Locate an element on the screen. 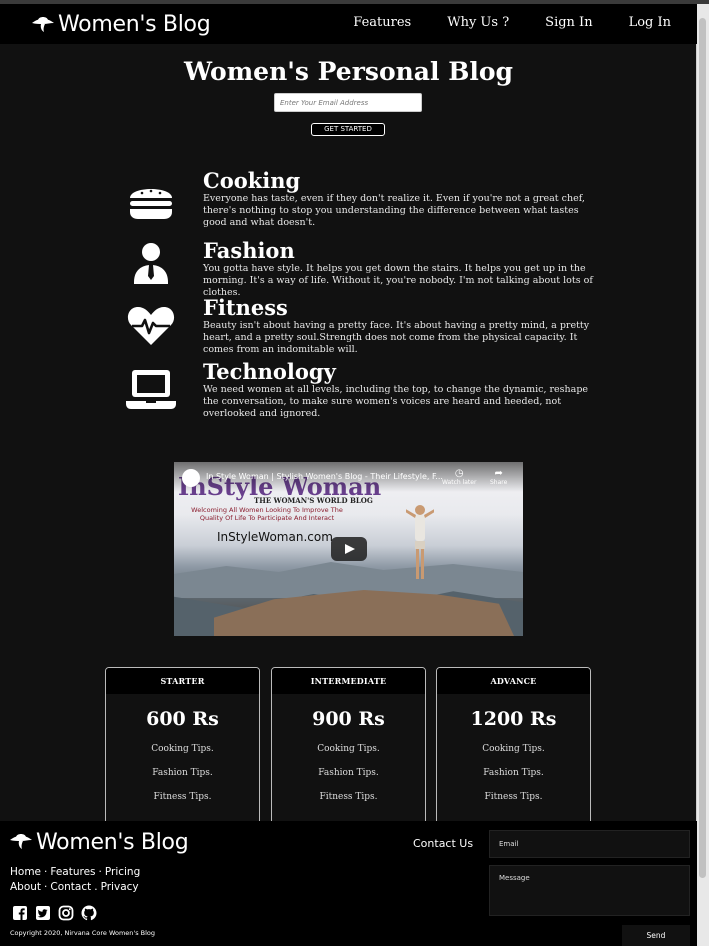 The height and width of the screenshot is (946, 709). footer-brand-name: Women's Blog is located at coordinates (112, 842).